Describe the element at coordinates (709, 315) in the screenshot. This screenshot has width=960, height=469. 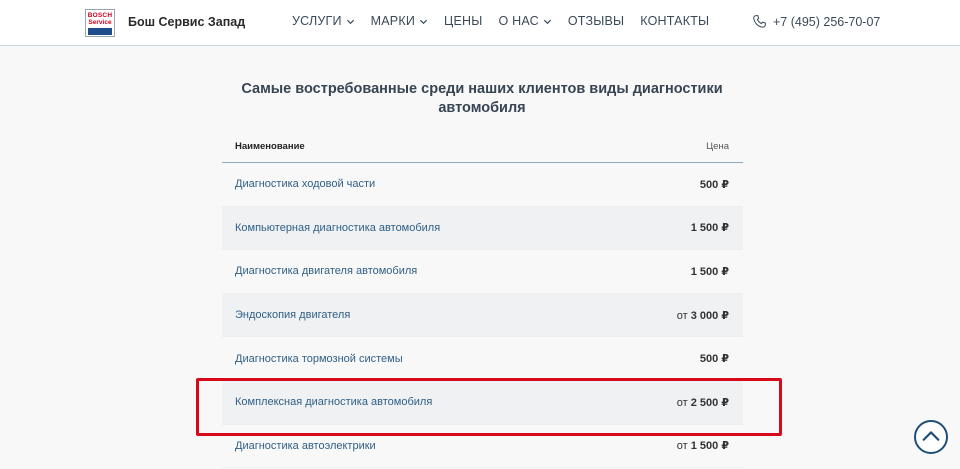
I see `price-amount: 3 000 ₽` at that location.